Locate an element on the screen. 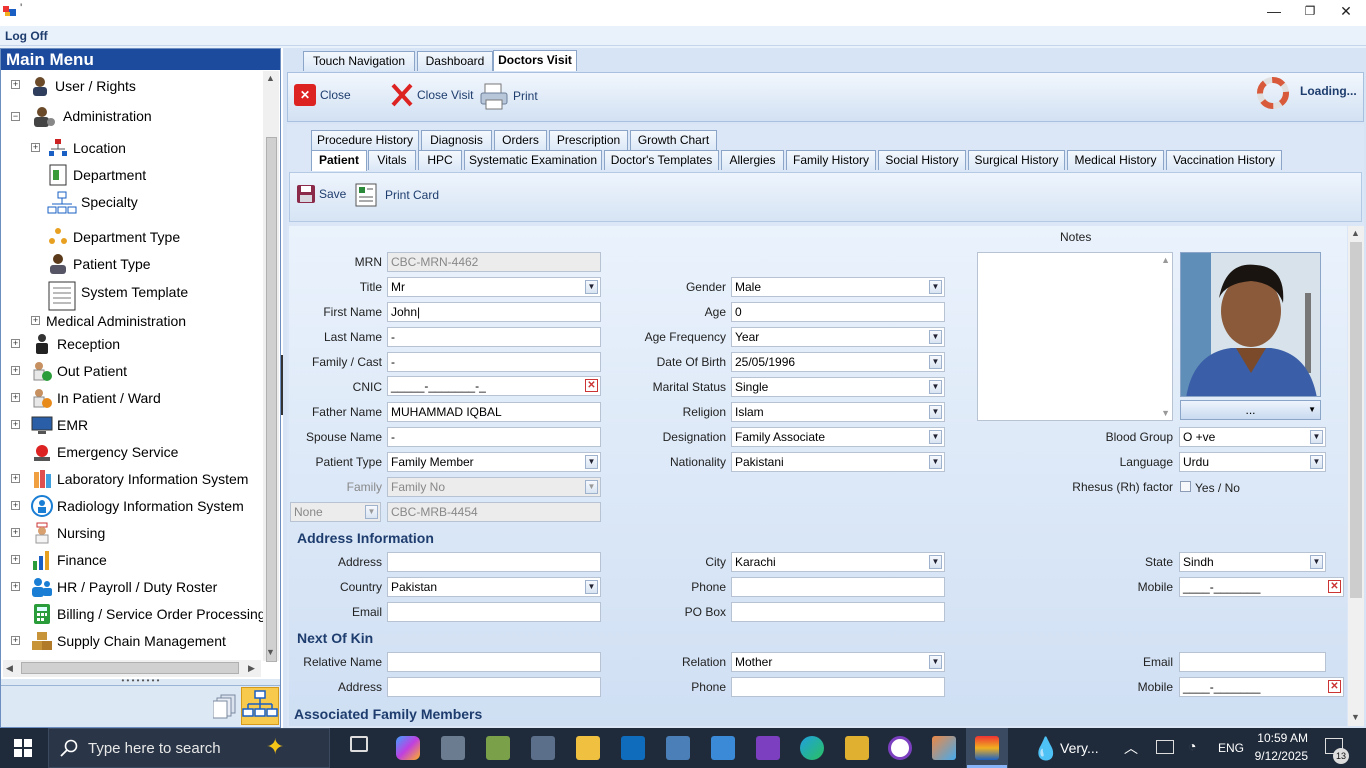 The image size is (1366, 768). mrb-field: CBC-MRB-4454 is located at coordinates (494, 512).